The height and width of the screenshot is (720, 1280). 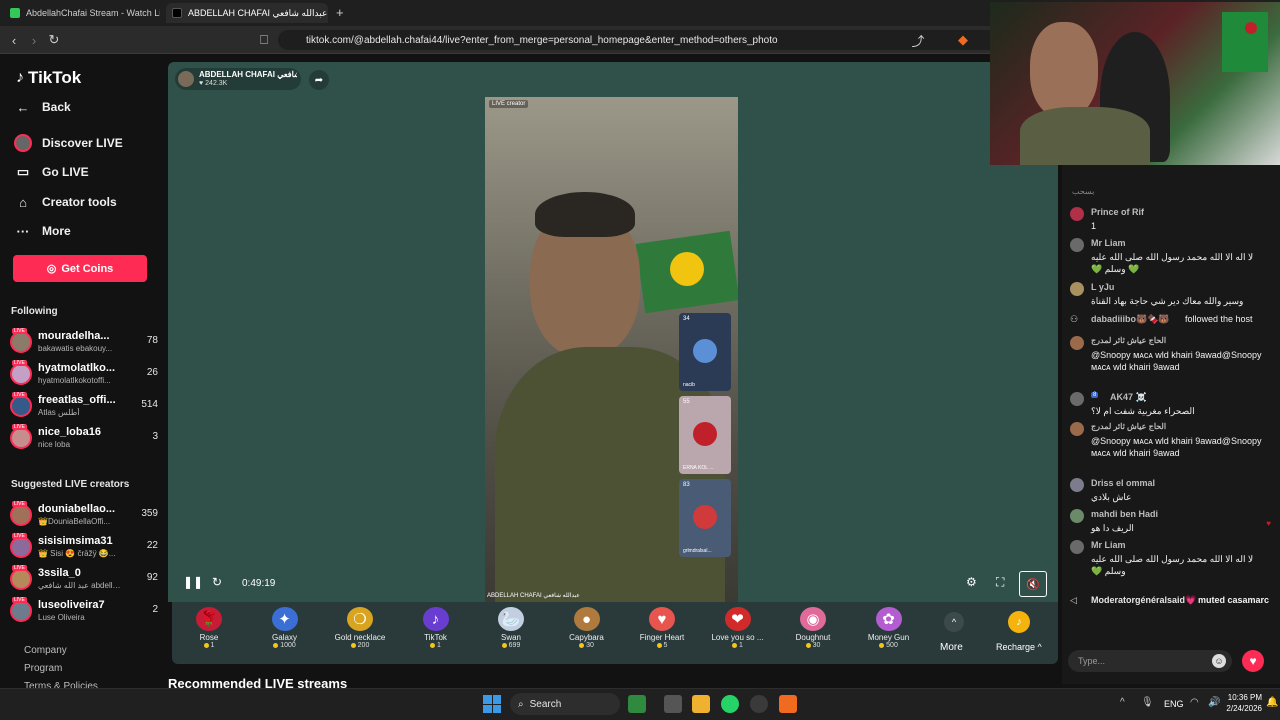 I want to click on emoji-icon: ☺, so click(x=1219, y=661).